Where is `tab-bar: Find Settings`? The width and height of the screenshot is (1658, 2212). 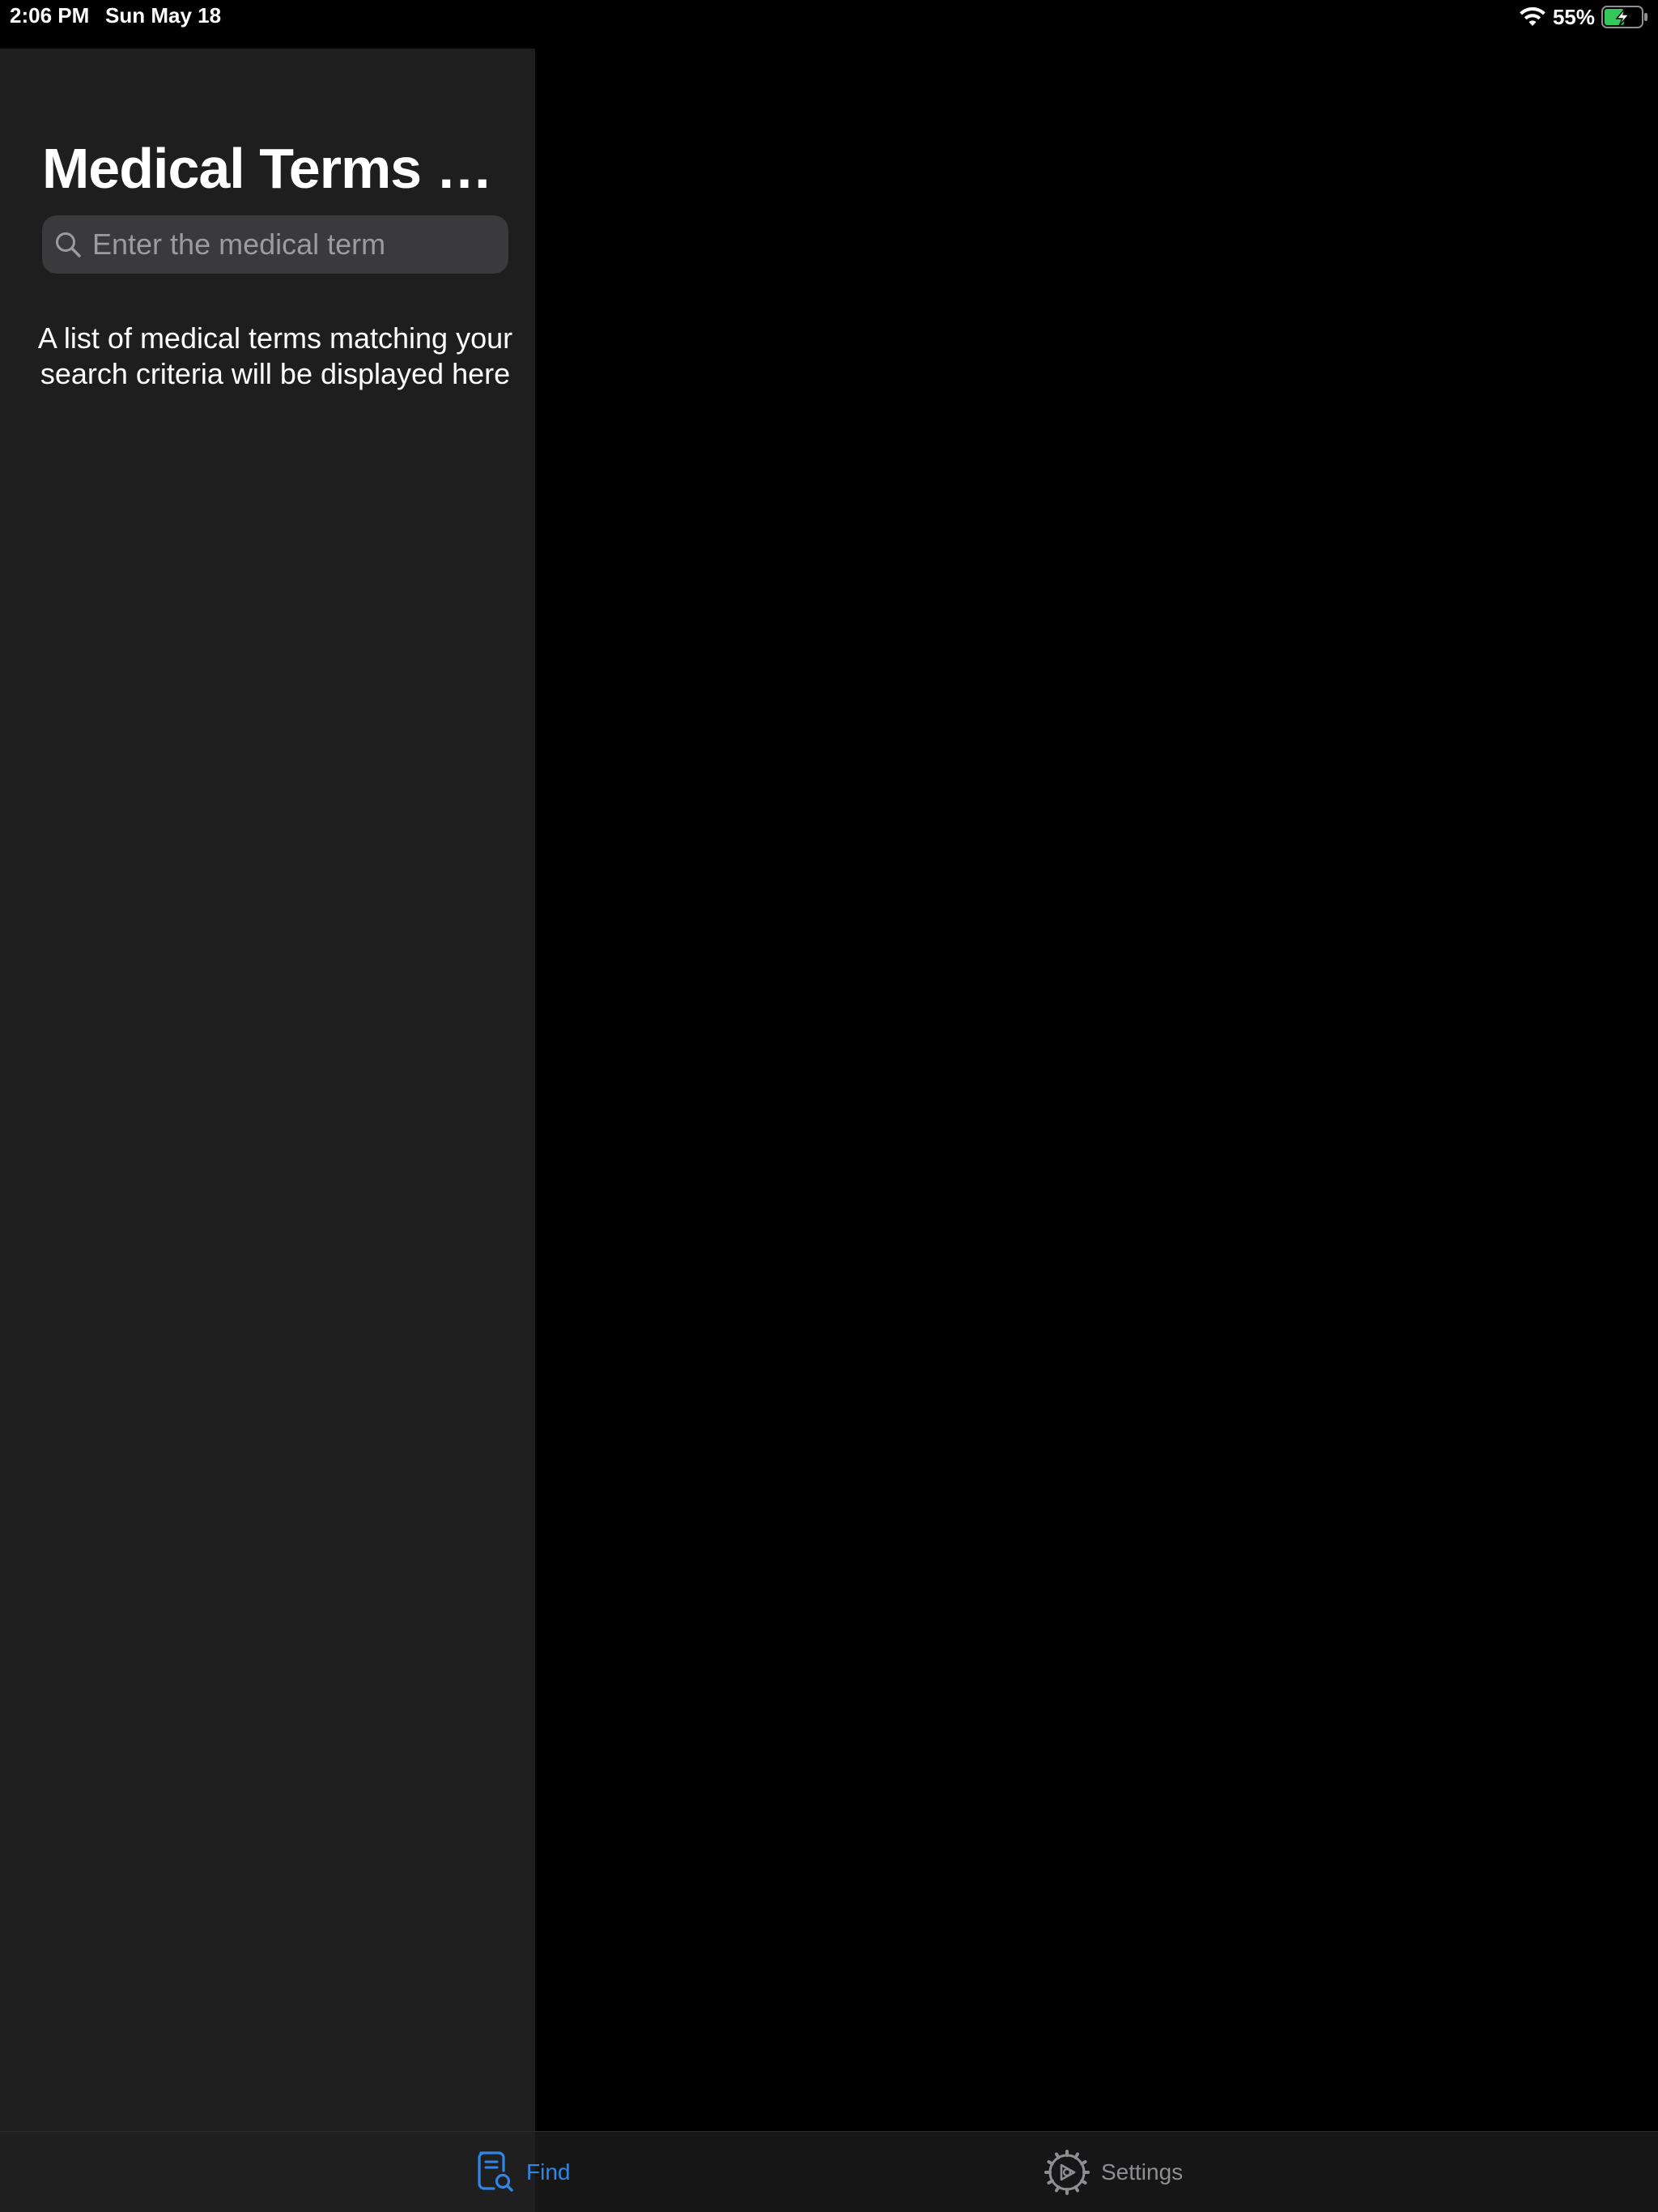 tab-bar: Find Settings is located at coordinates (829, 2171).